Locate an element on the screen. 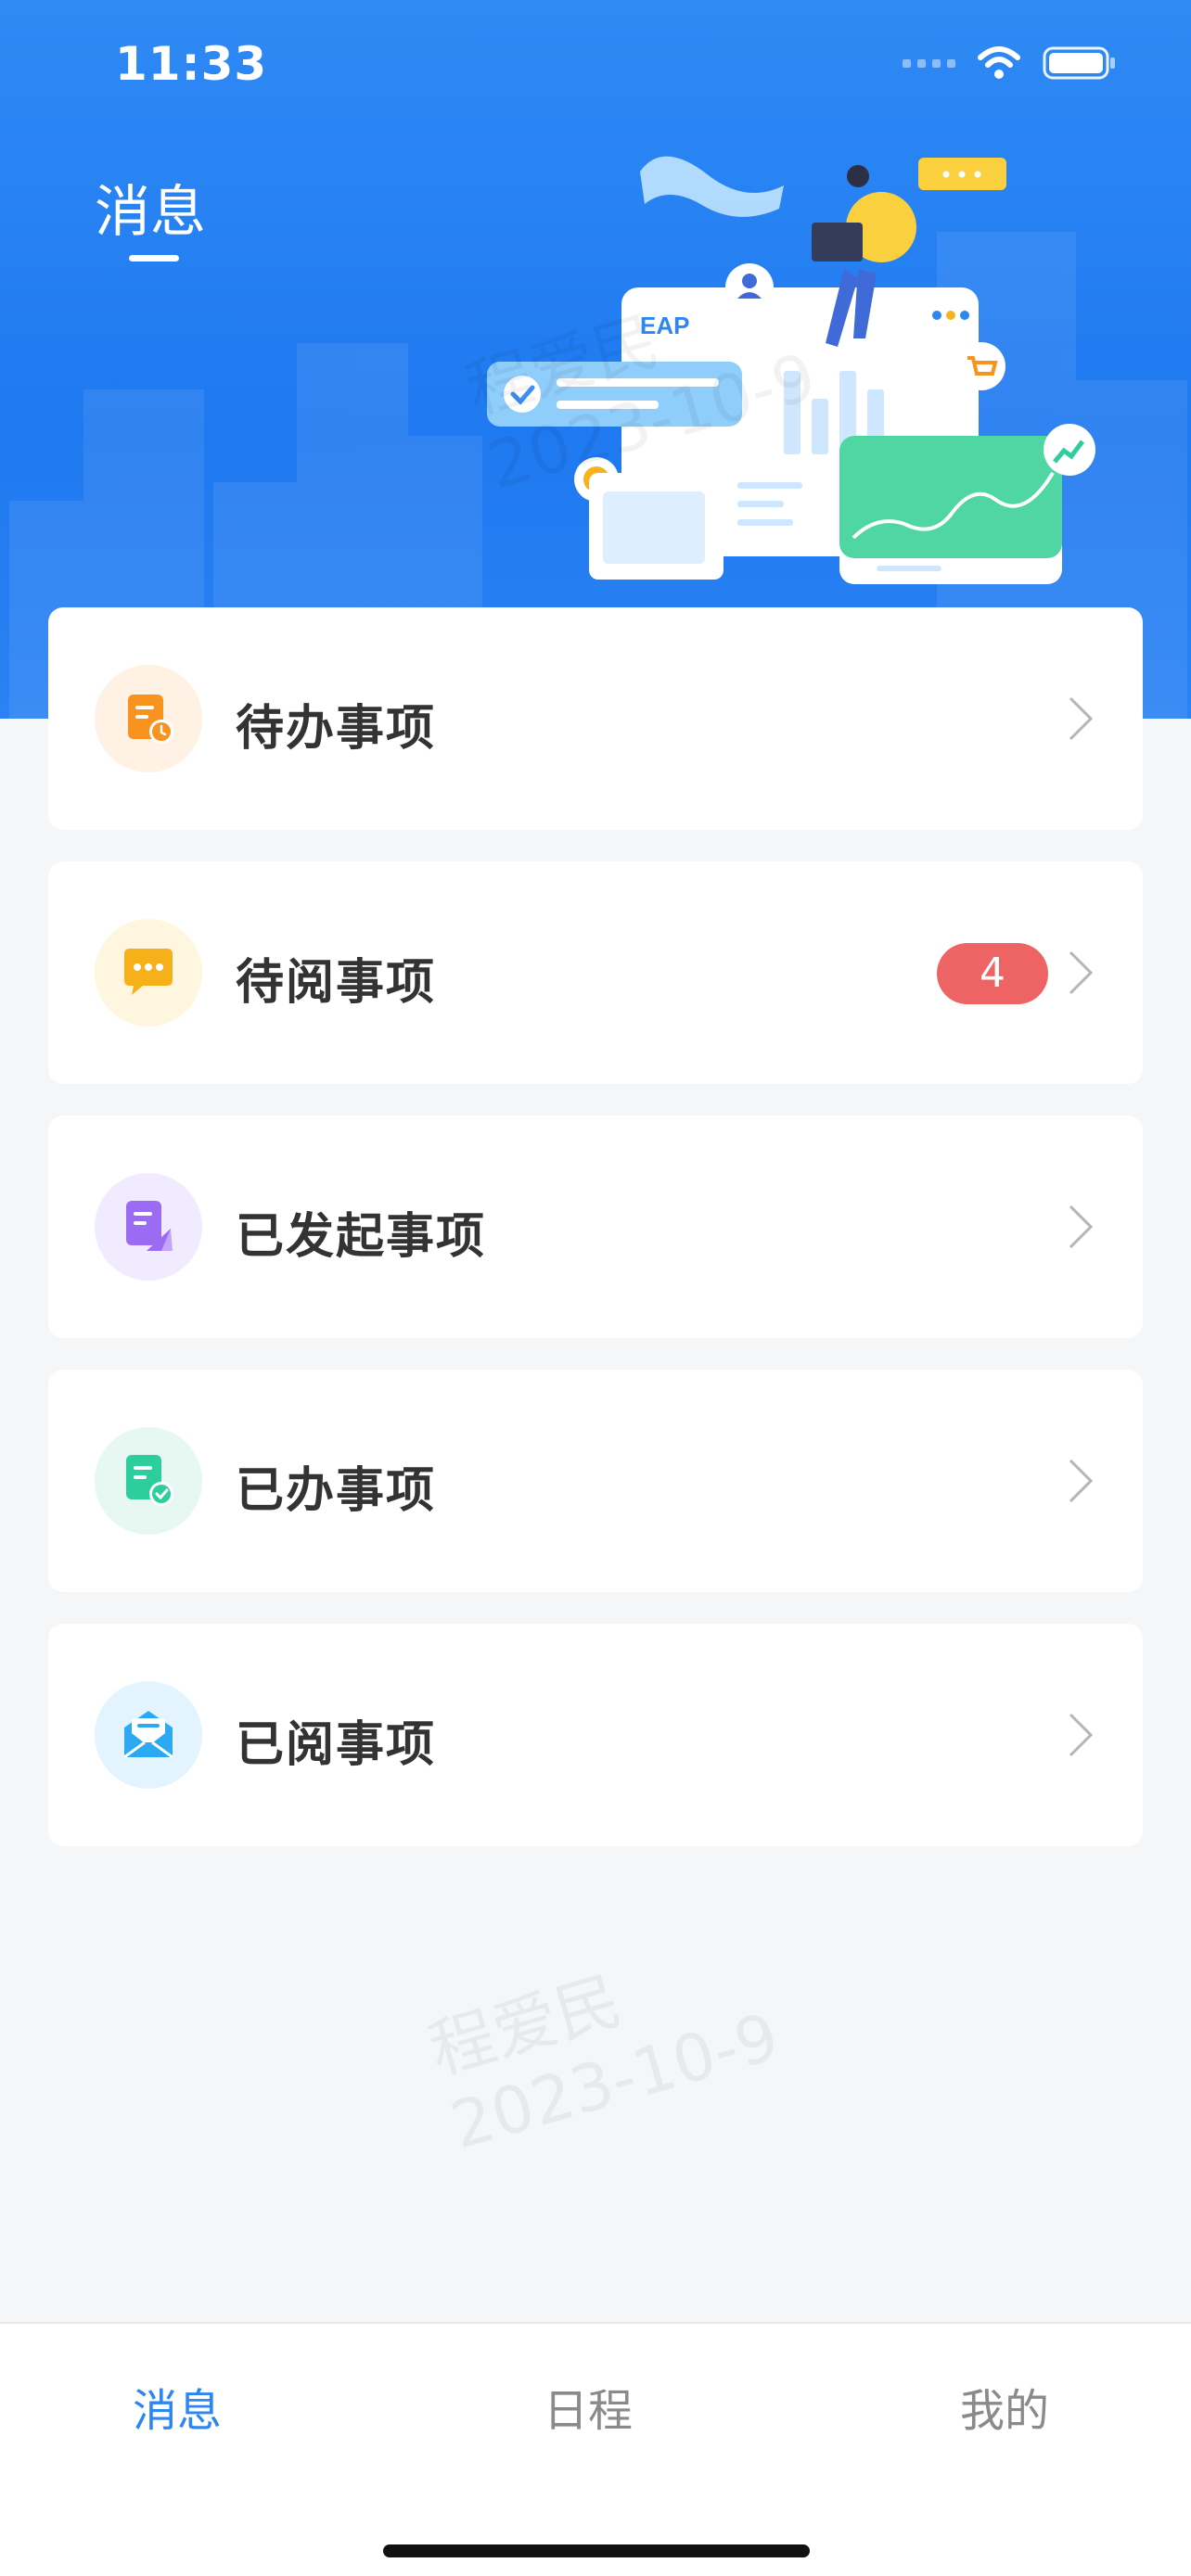  initiated-icon is located at coordinates (148, 1227).